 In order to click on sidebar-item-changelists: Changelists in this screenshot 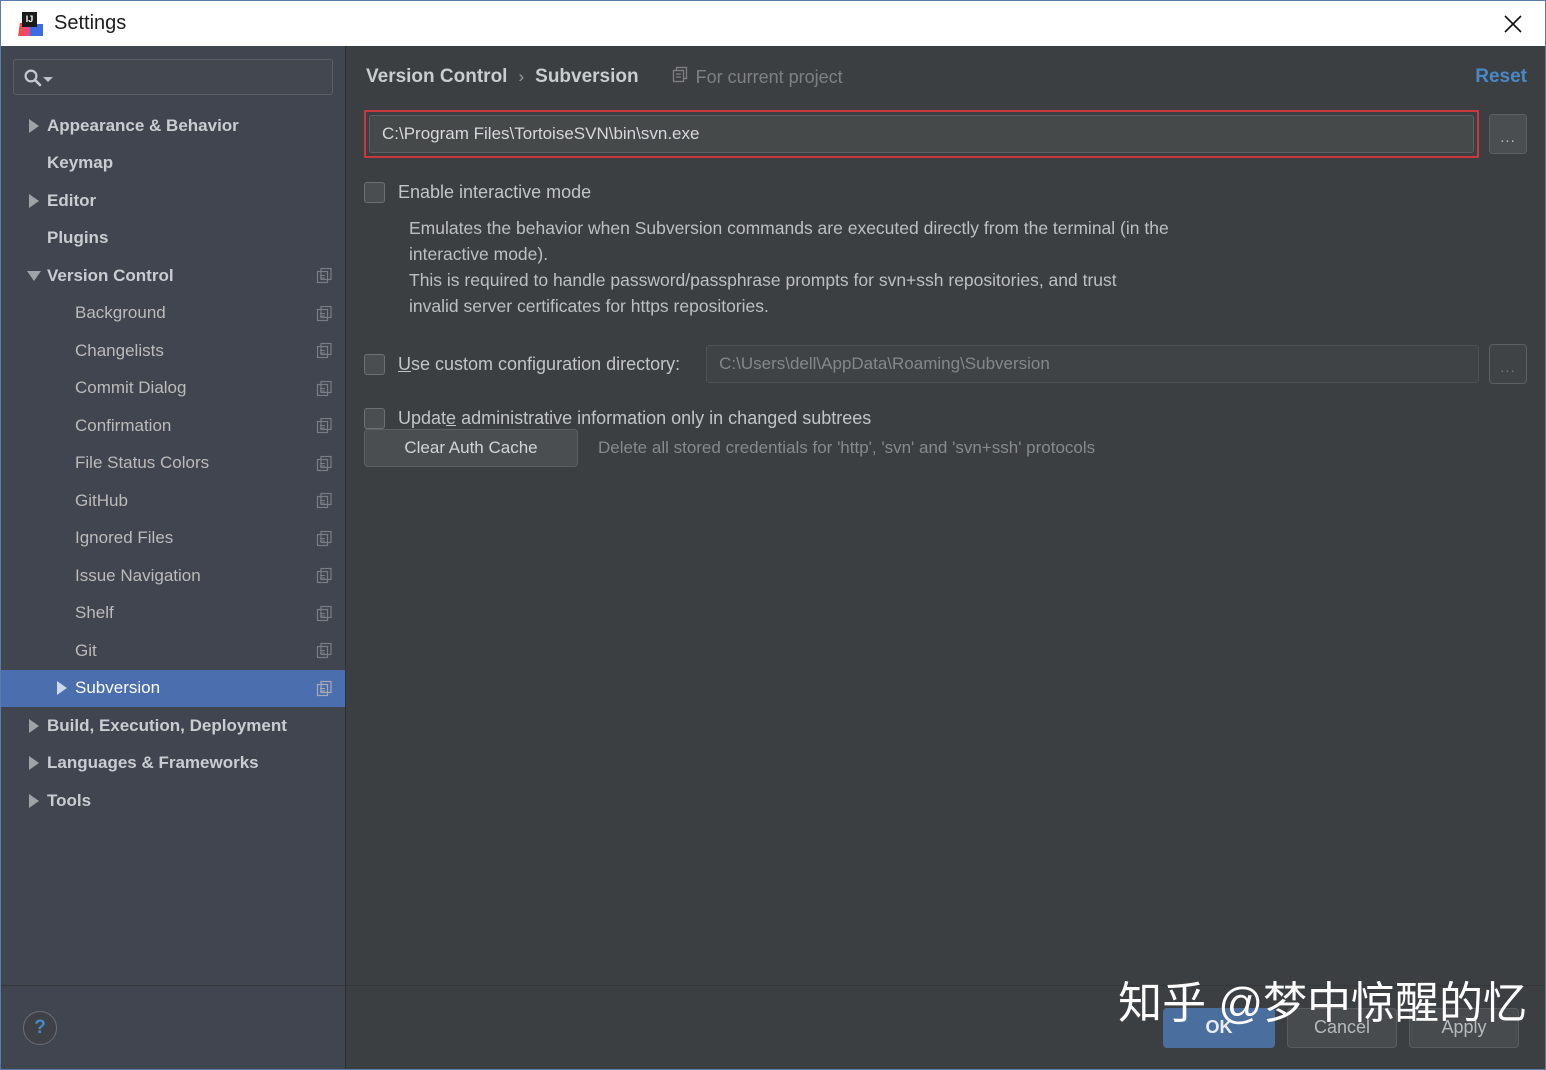, I will do `click(173, 351)`.